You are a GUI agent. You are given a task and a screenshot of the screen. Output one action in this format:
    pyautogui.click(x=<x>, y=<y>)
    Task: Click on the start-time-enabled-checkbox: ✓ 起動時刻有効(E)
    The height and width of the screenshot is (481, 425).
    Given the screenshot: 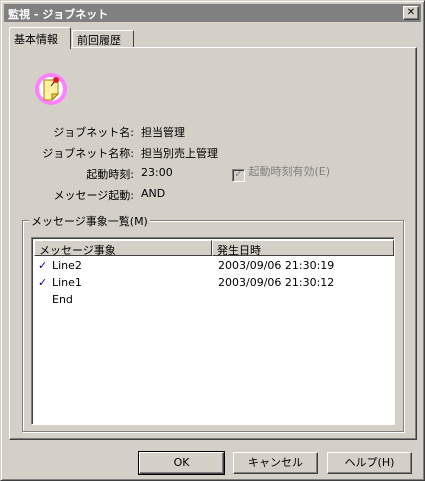 What is the action you would take?
    pyautogui.click(x=281, y=172)
    